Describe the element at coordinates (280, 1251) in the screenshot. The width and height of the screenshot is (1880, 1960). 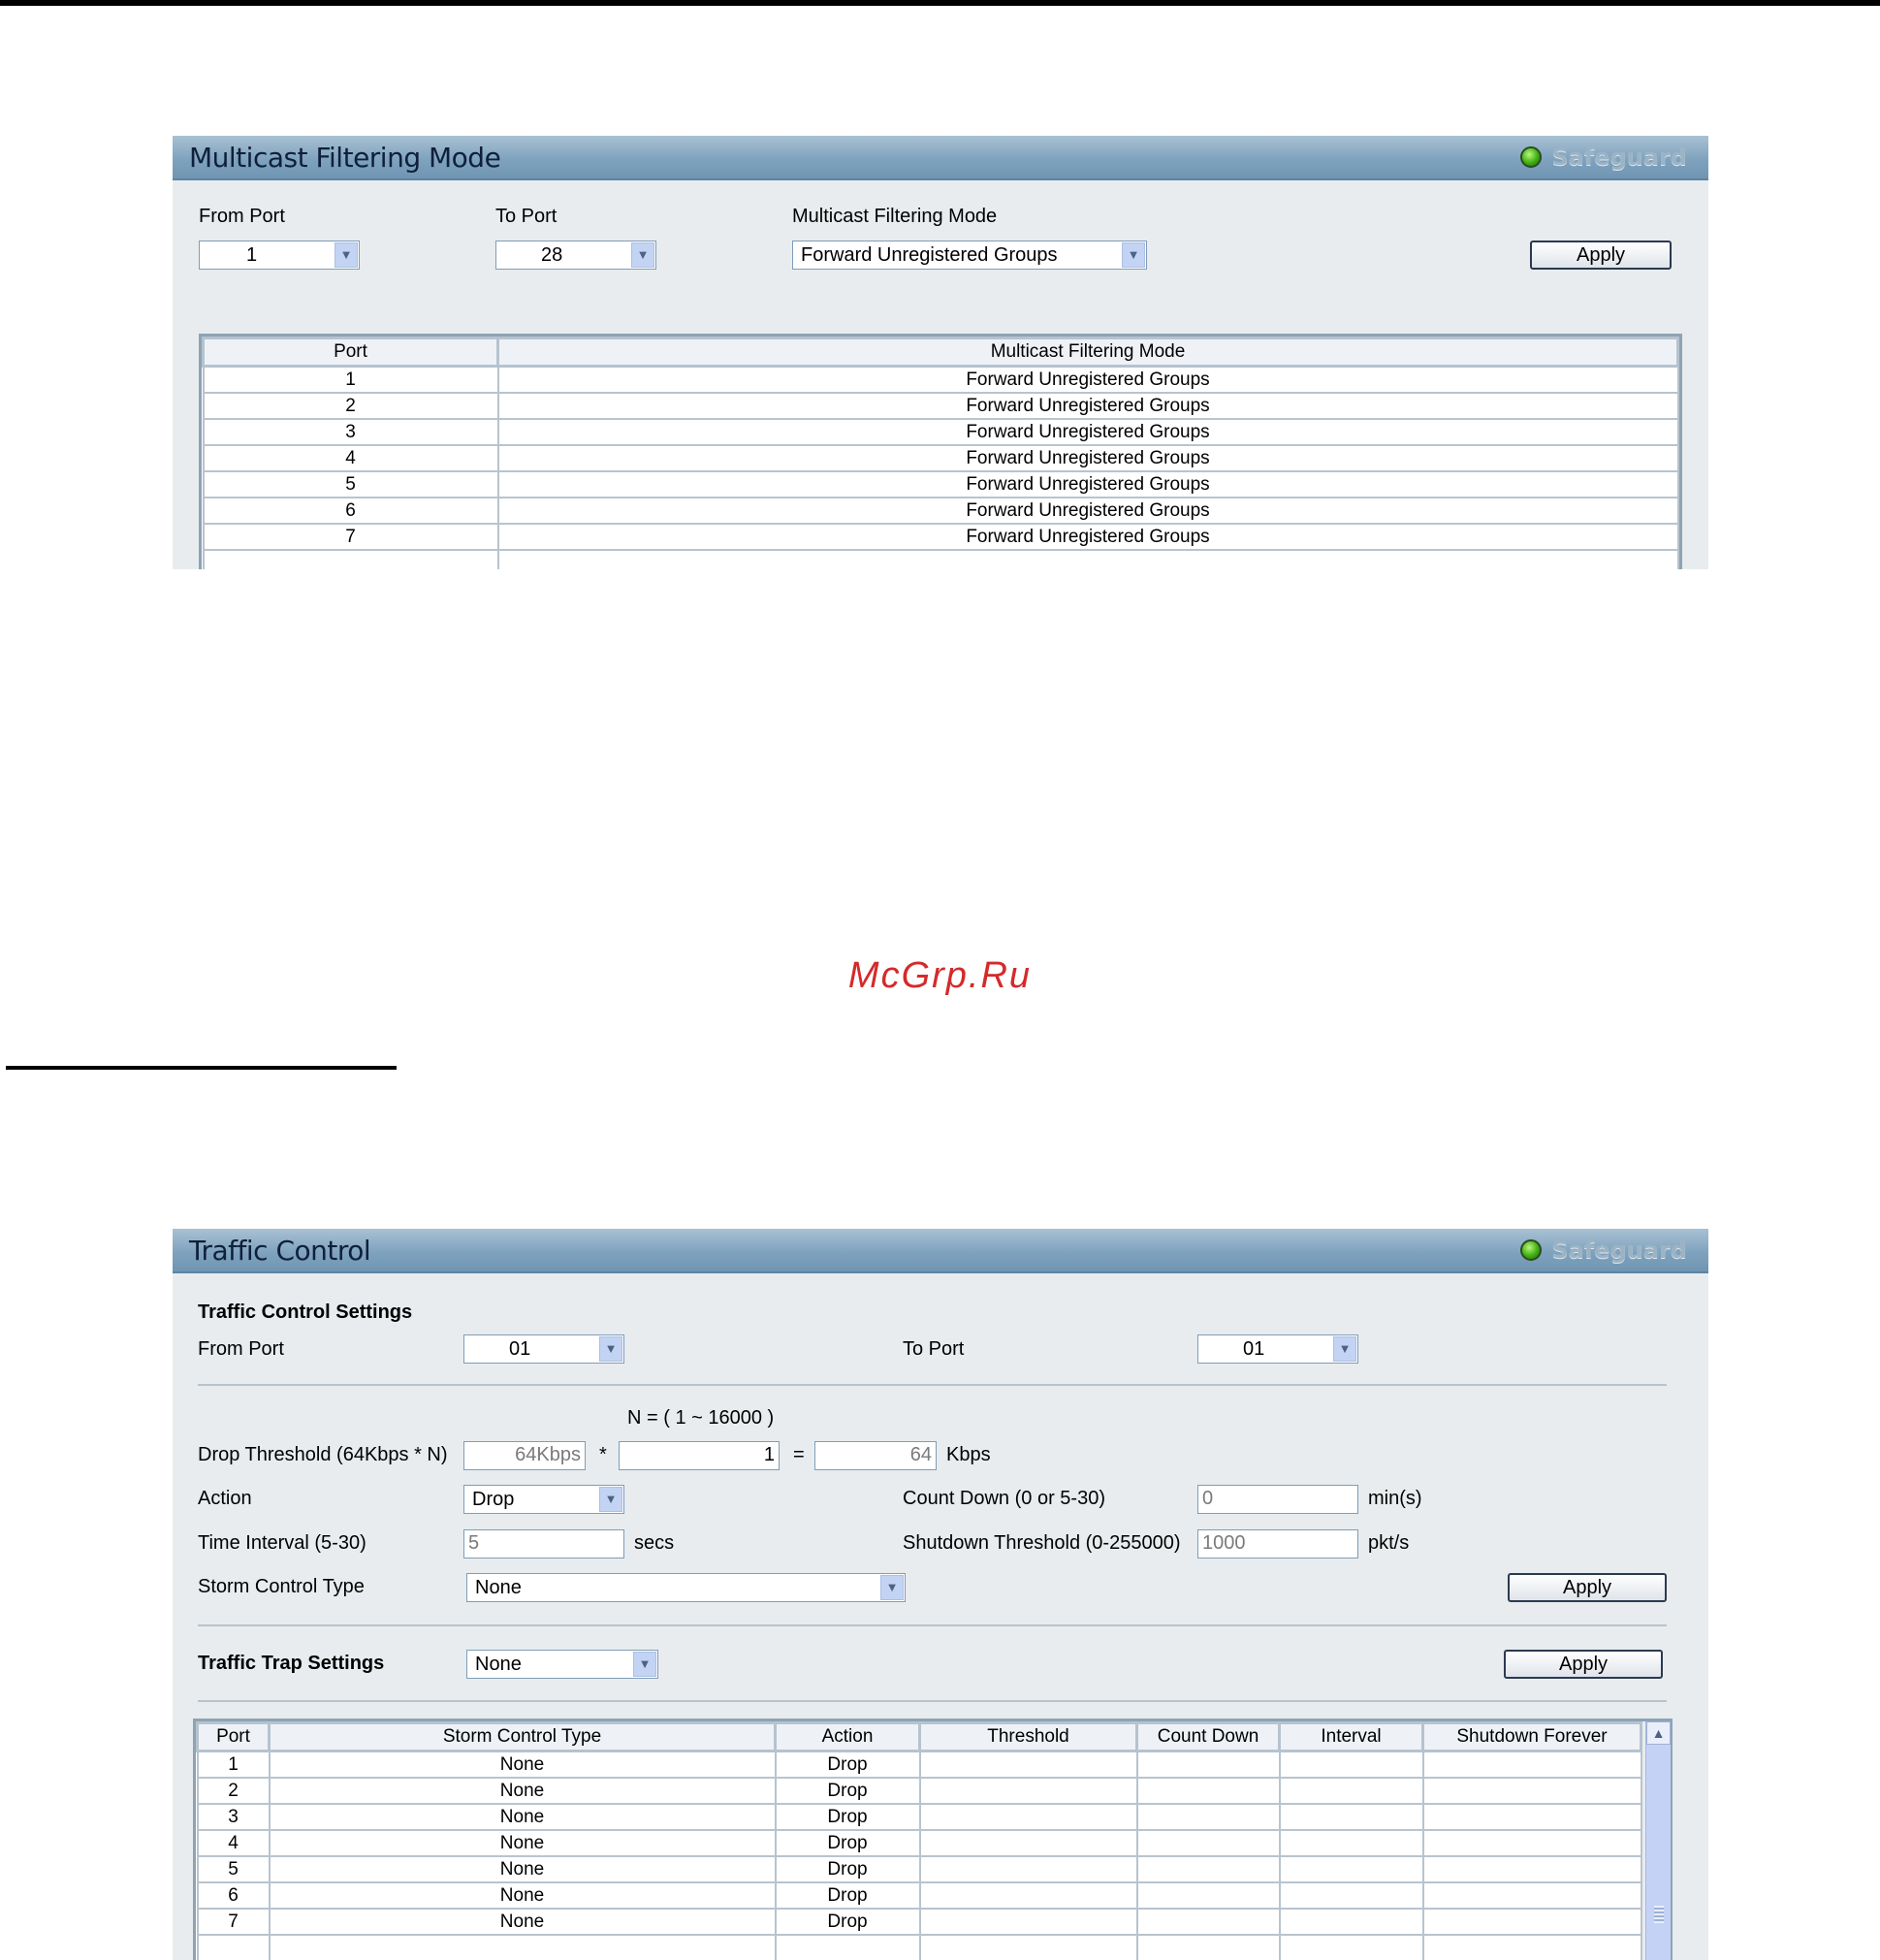
I see `panel-title: Traffic Control` at that location.